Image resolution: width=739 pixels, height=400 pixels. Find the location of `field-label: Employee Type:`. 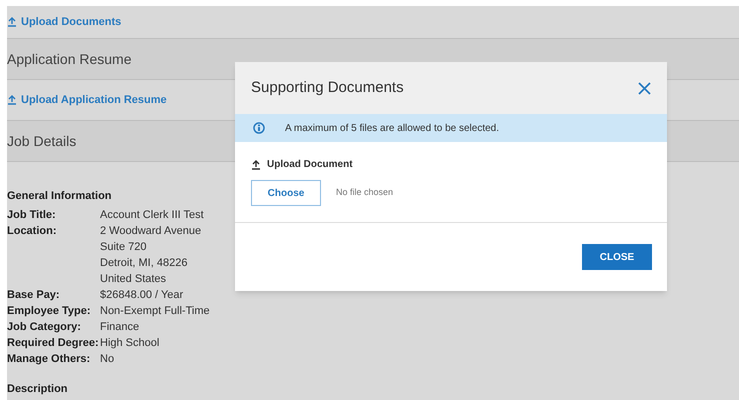

field-label: Employee Type: is located at coordinates (49, 311).